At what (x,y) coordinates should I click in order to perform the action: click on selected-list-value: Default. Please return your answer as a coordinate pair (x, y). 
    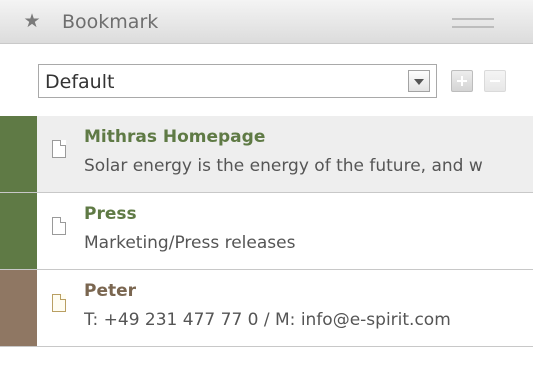
    Looking at the image, I should click on (80, 82).